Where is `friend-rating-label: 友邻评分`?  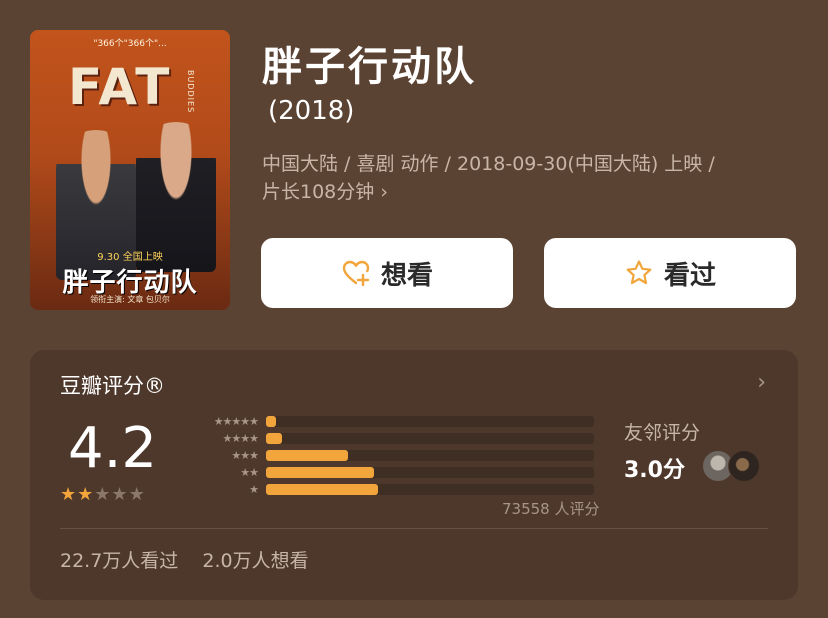 friend-rating-label: 友邻评分 is located at coordinates (662, 433).